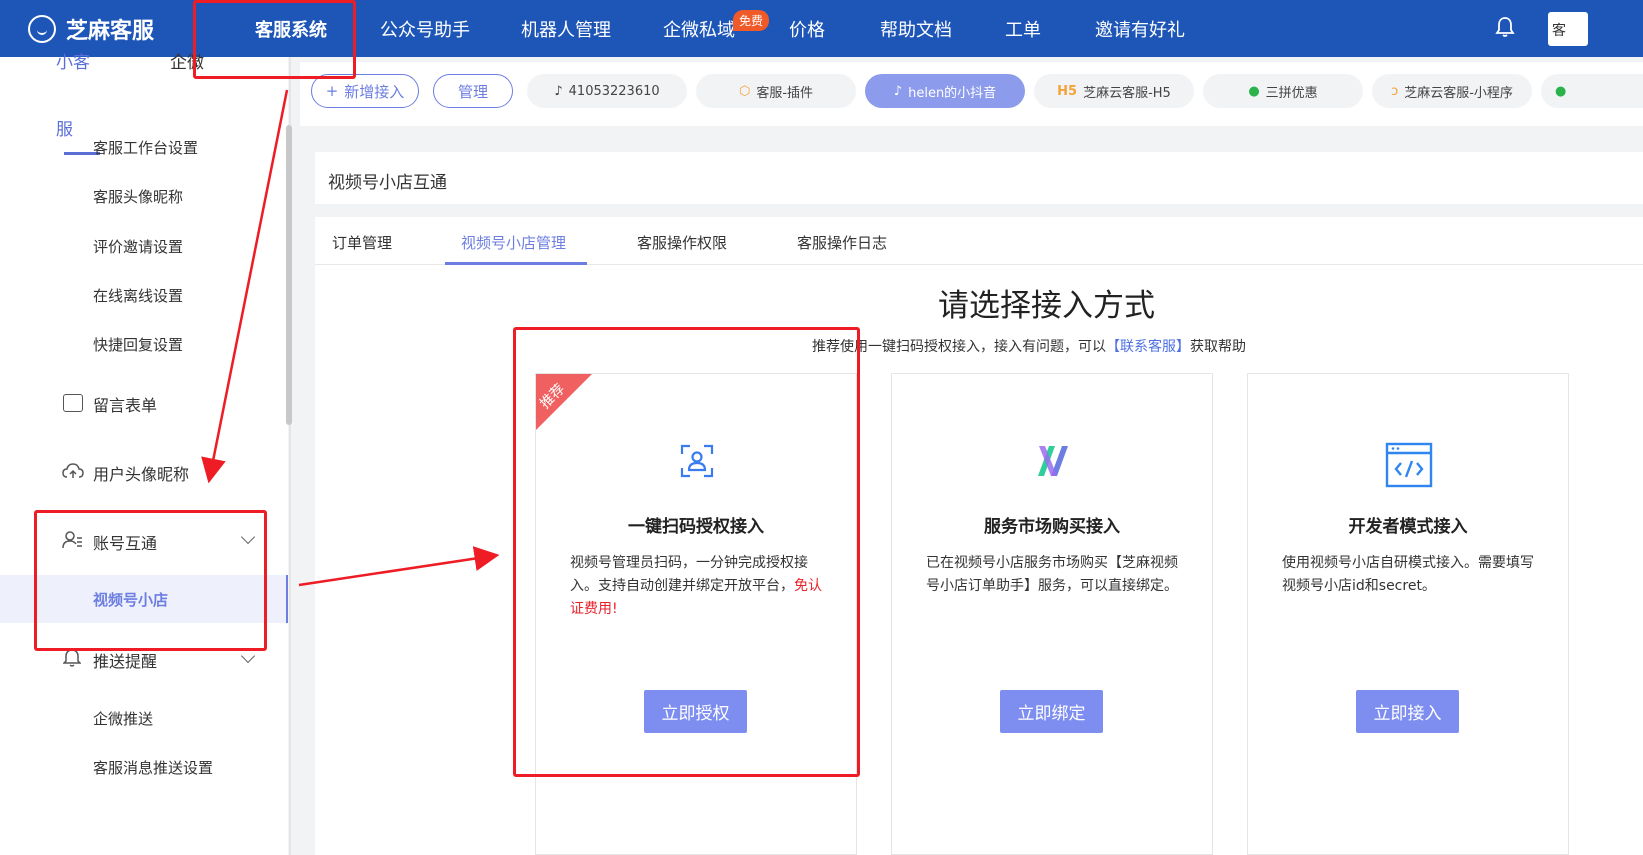 The width and height of the screenshot is (1643, 855). Describe the element at coordinates (73, 403) in the screenshot. I see `form-icon` at that location.